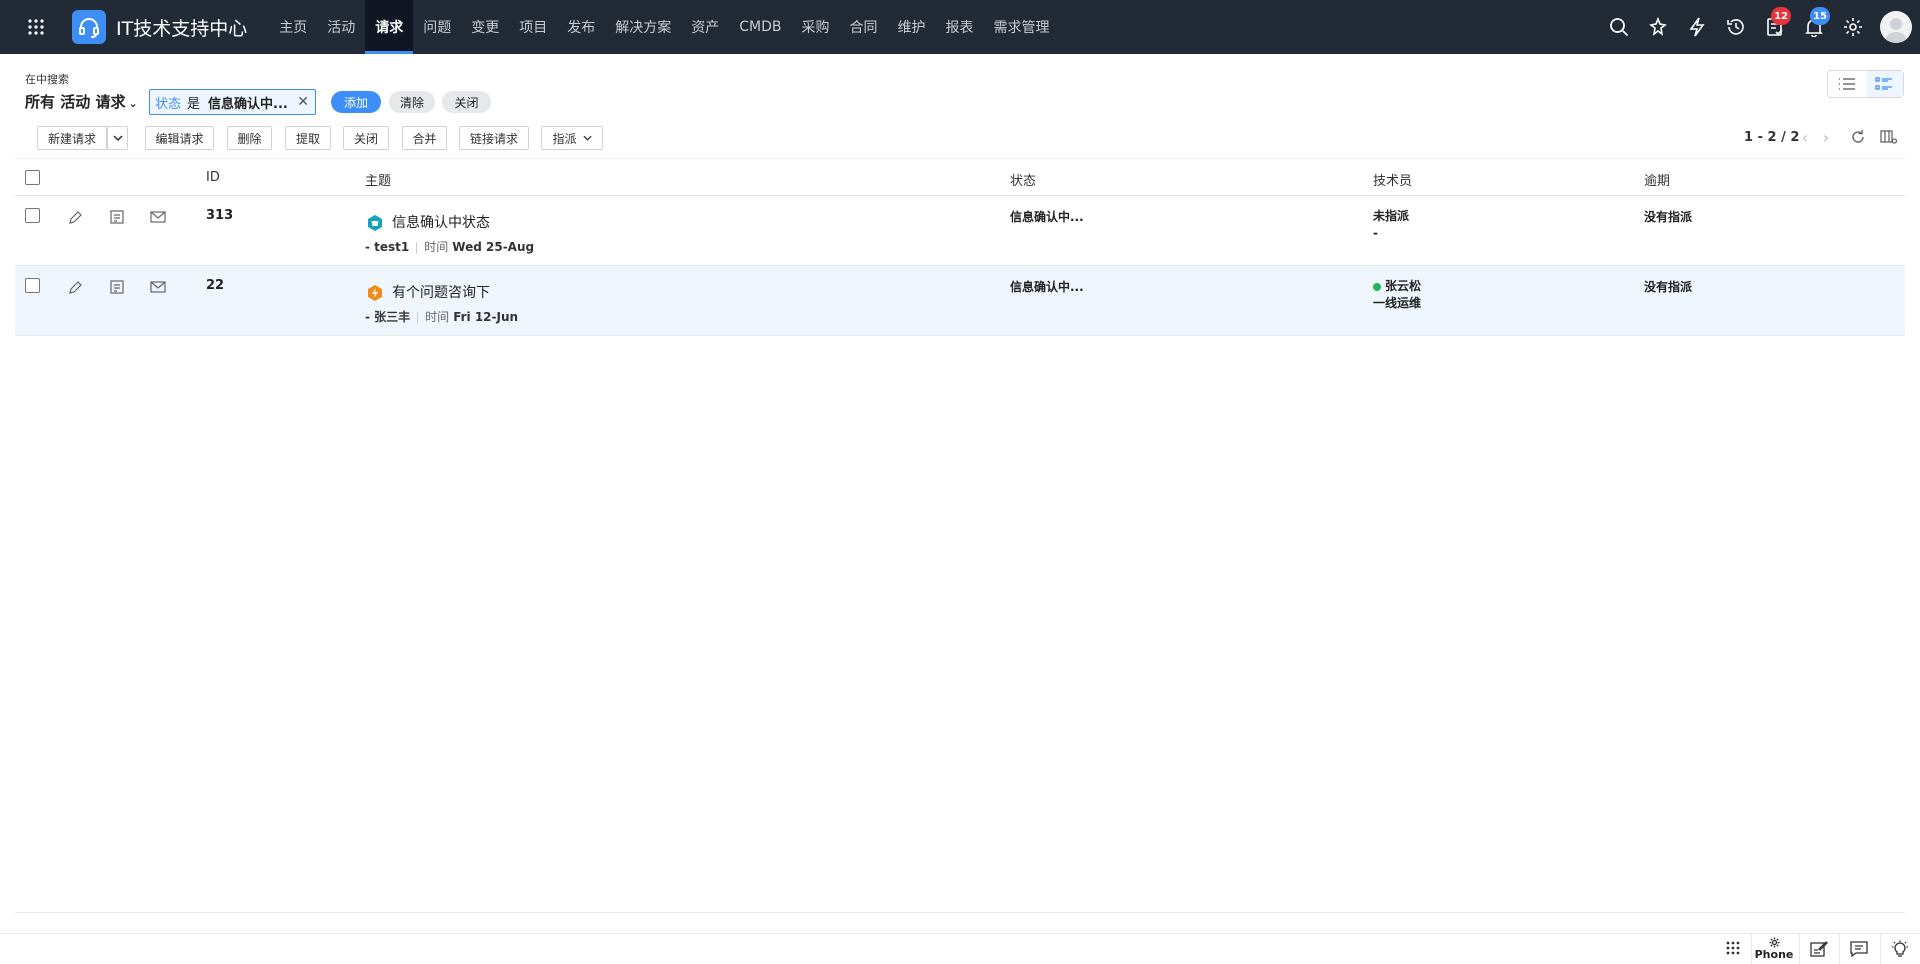  What do you see at coordinates (89, 27) in the screenshot?
I see `headset-logo-icon` at bounding box center [89, 27].